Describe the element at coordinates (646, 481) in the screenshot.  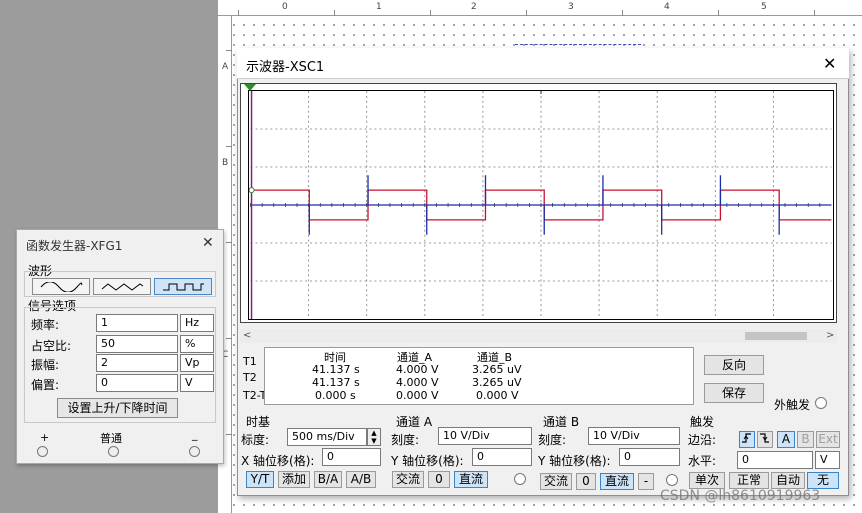
I see `channel-b-minus-button: -` at that location.